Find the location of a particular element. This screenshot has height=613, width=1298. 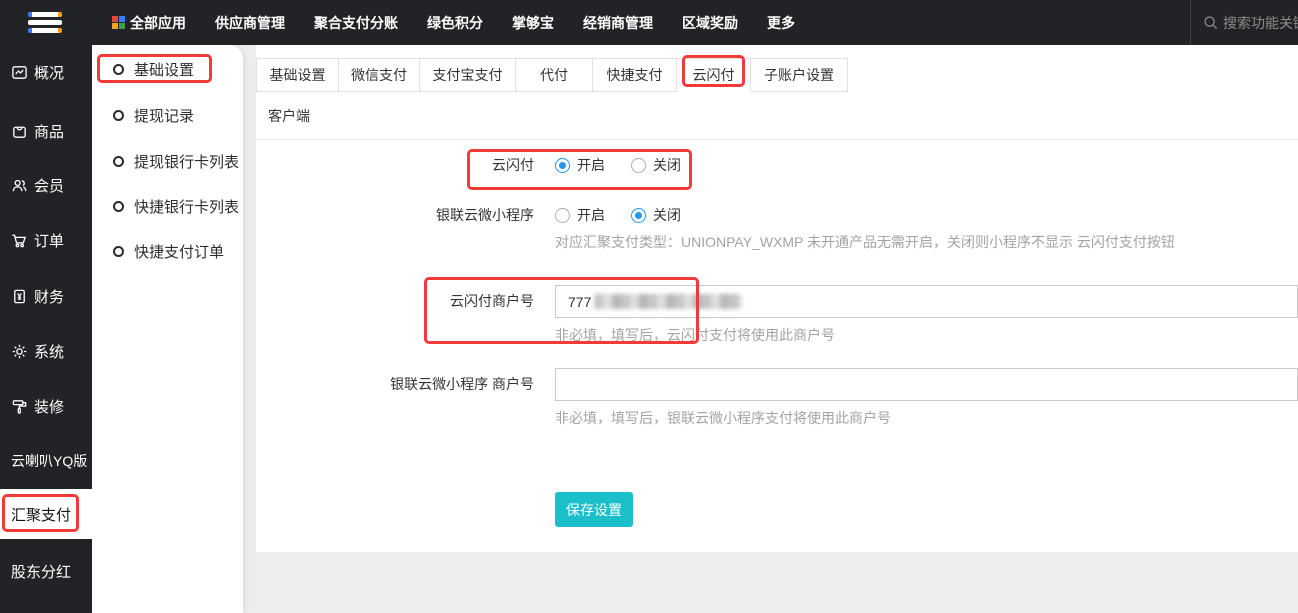

topnav-pay-split: 聚合支付分账 is located at coordinates (356, 23).